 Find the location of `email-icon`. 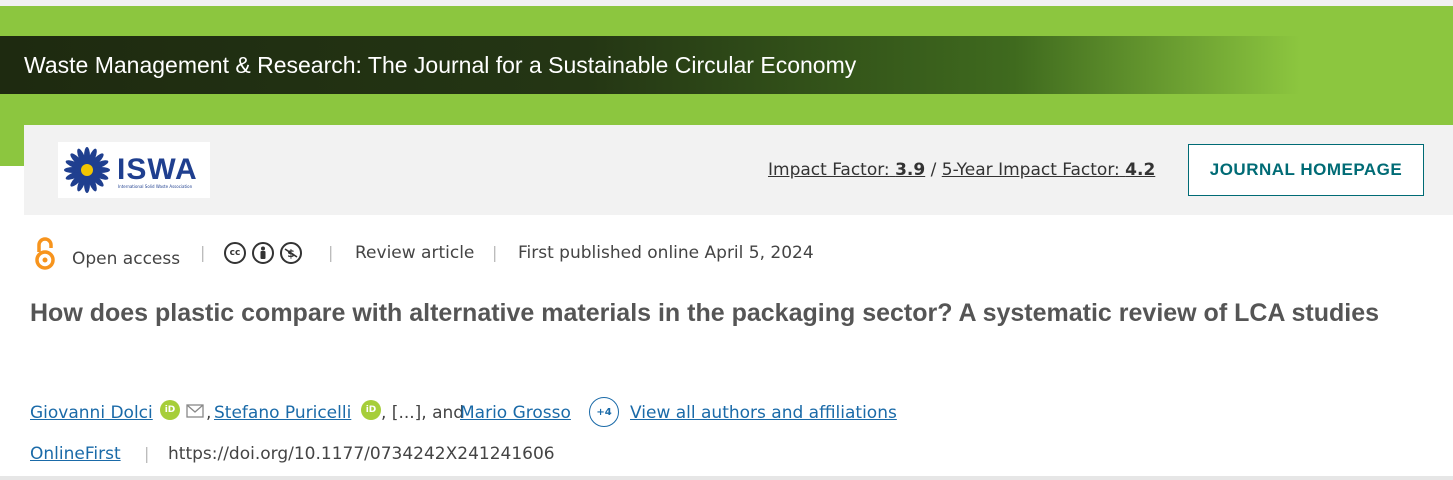

email-icon is located at coordinates (195, 411).